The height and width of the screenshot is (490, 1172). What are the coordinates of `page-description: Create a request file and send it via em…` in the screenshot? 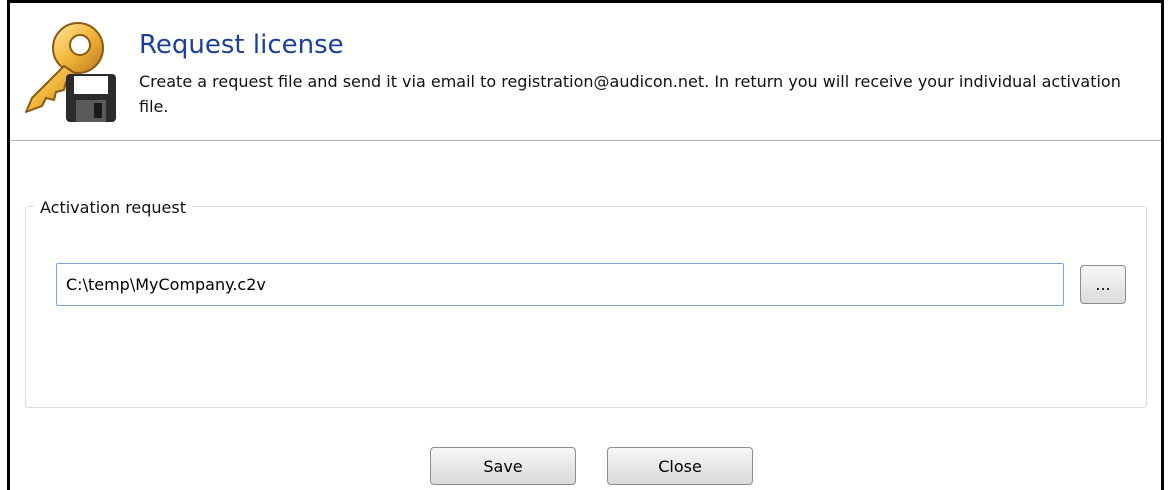 It's located at (630, 94).